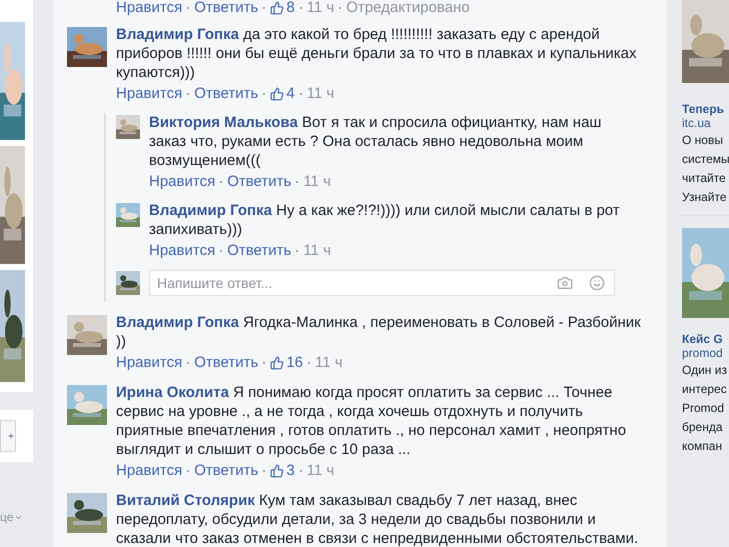 The height and width of the screenshot is (547, 729). What do you see at coordinates (703, 140) in the screenshot?
I see `ad-text: О новы` at bounding box center [703, 140].